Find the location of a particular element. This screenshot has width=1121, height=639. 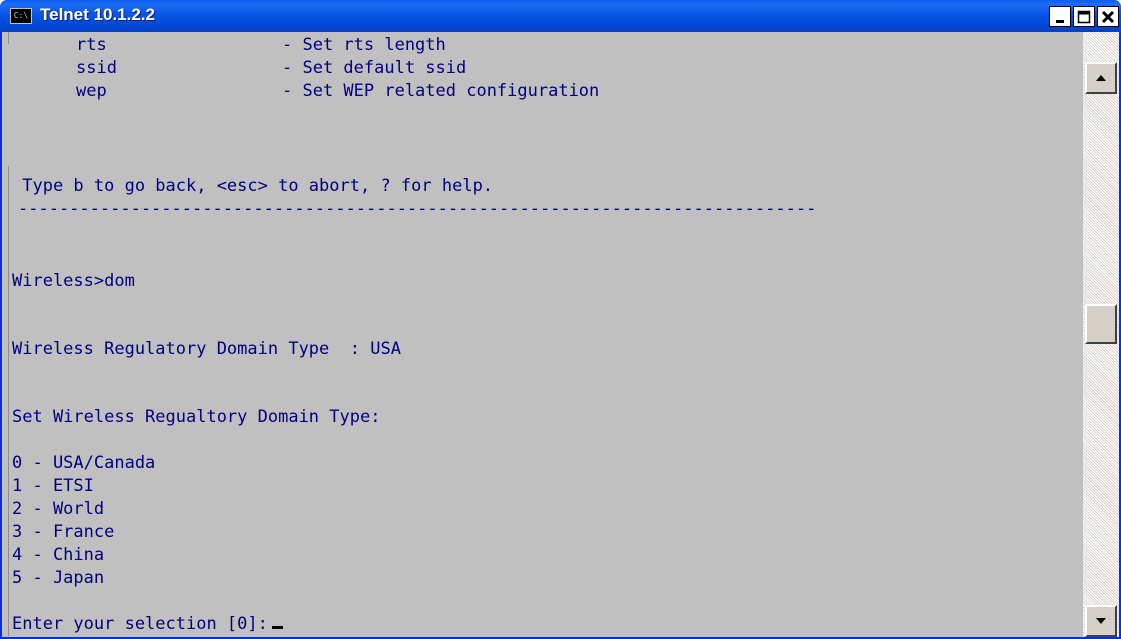

menu-item-wep: wep is located at coordinates (91, 91).